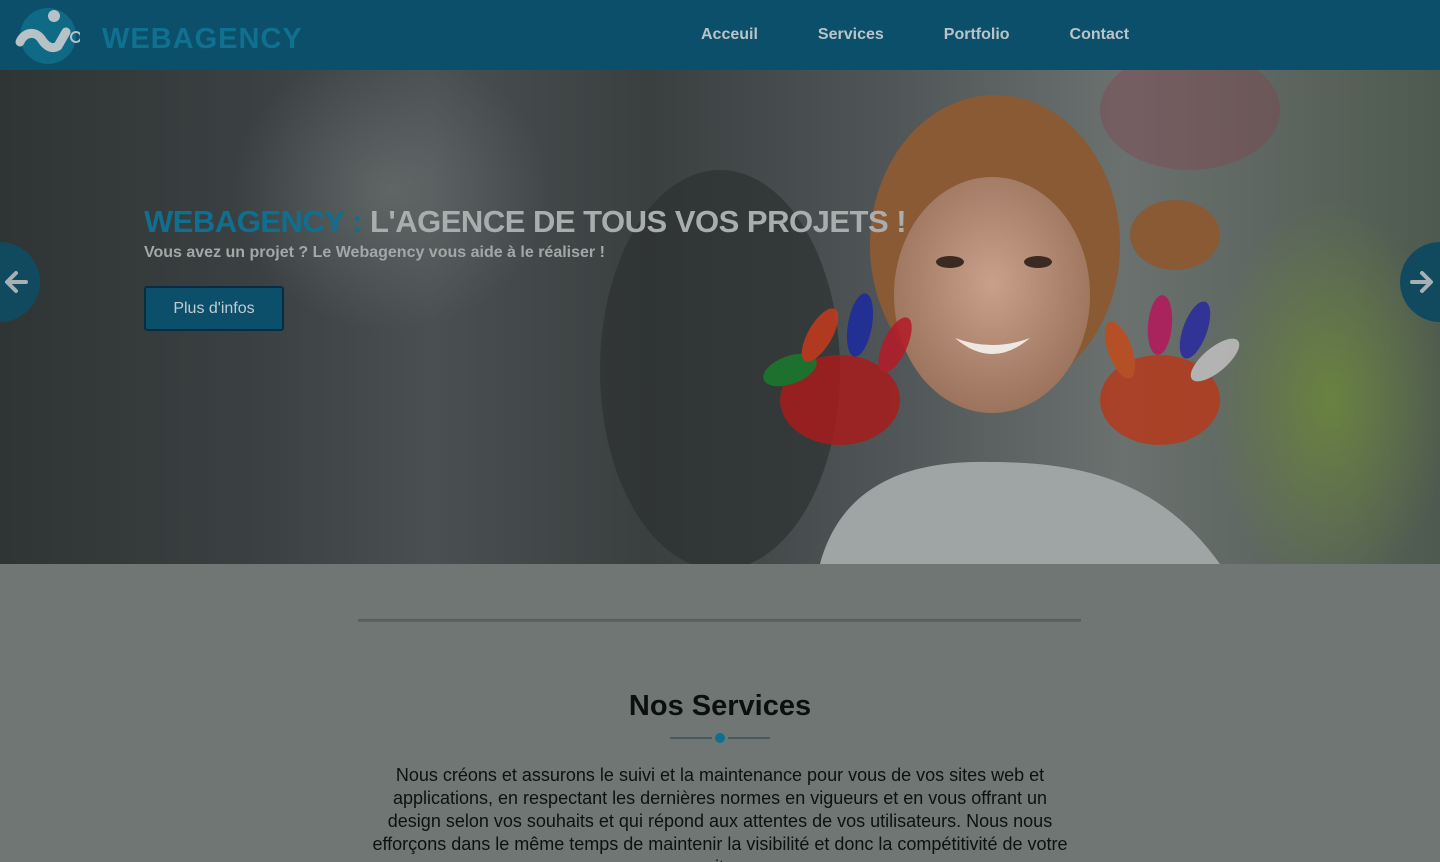 This screenshot has height=862, width=1440. Describe the element at coordinates (202, 39) in the screenshot. I see `logo-text: WEBAGENCY` at that location.